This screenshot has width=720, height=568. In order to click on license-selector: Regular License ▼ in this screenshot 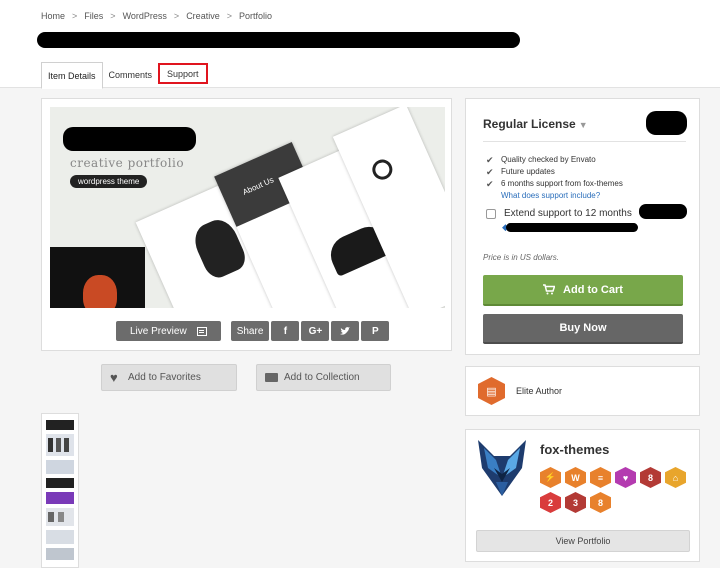, I will do `click(535, 124)`.